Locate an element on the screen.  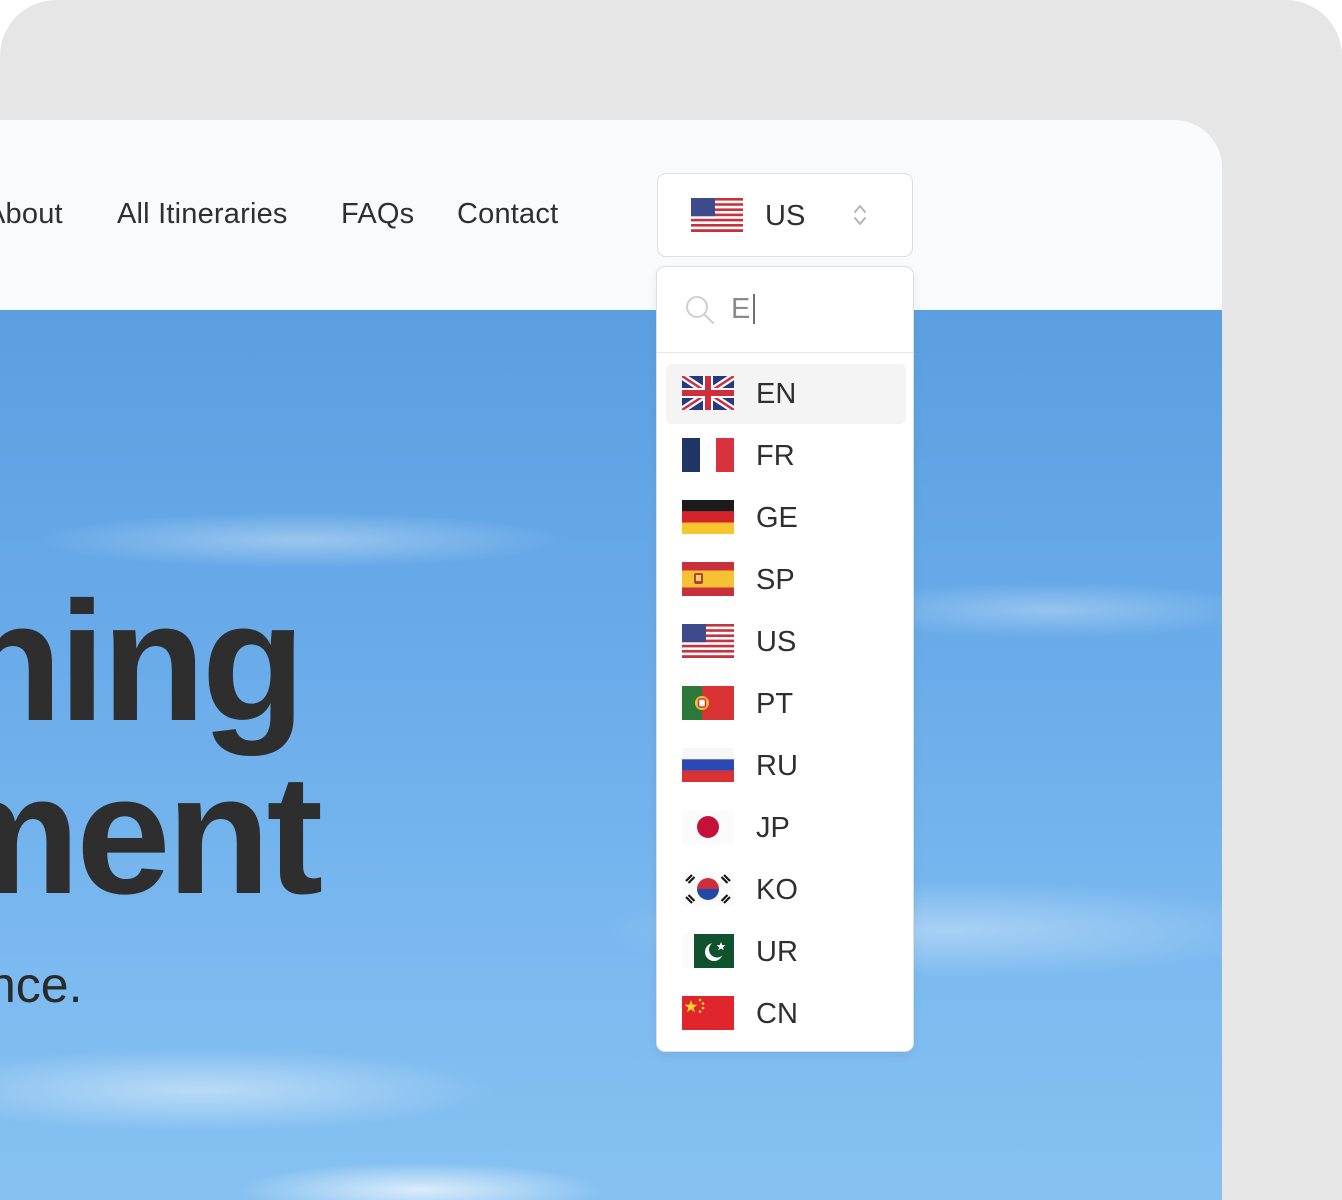
locale-option-label: PT is located at coordinates (775, 704).